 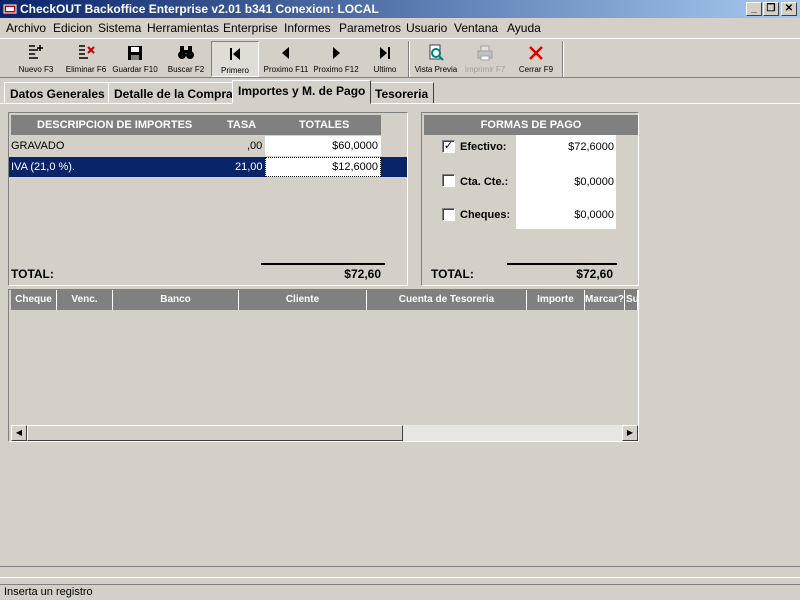 What do you see at coordinates (255, 146) in the screenshot?
I see `importe-tasa: ,00` at bounding box center [255, 146].